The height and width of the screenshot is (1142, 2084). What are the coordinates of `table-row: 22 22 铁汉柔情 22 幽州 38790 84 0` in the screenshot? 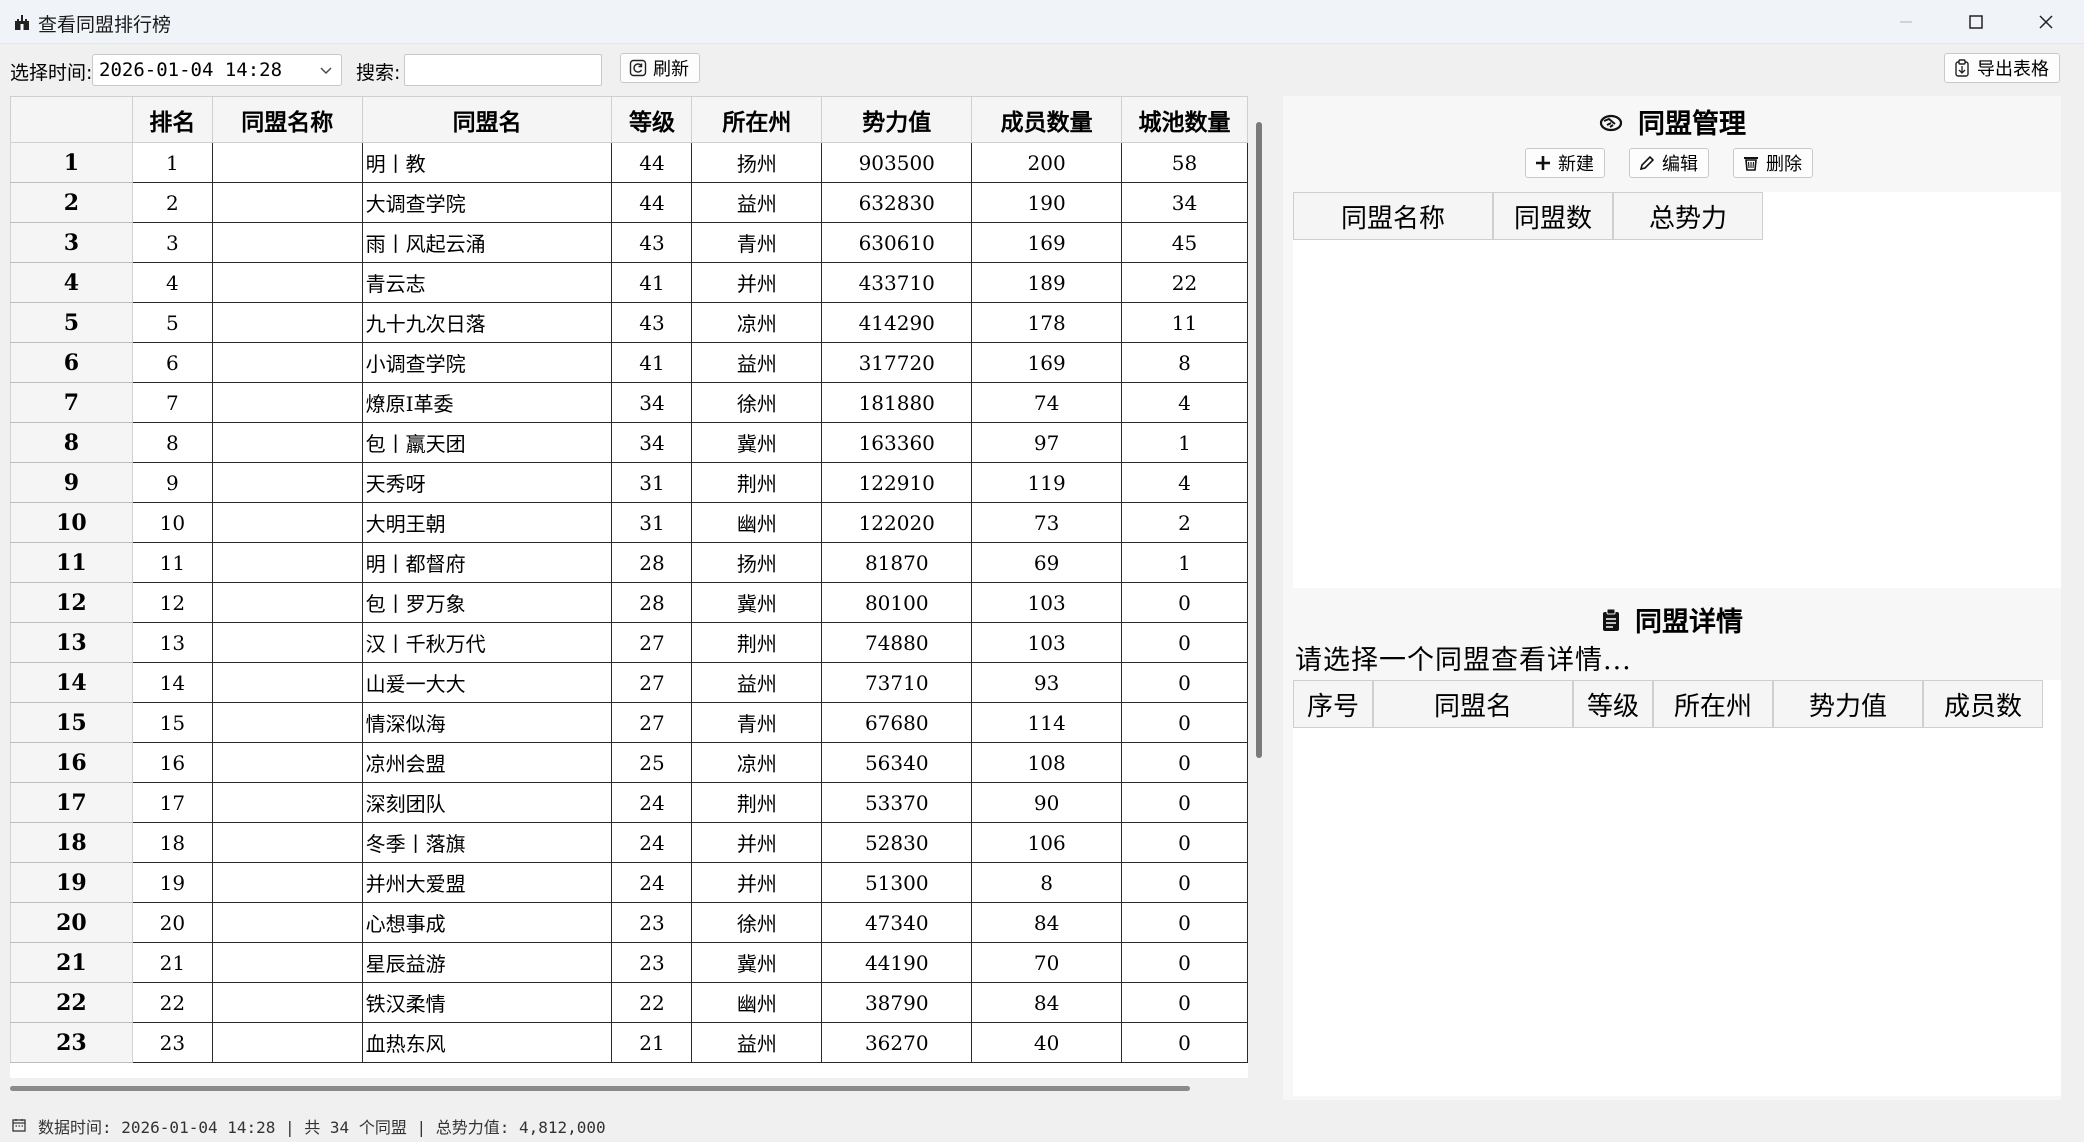 It's located at (629, 1002).